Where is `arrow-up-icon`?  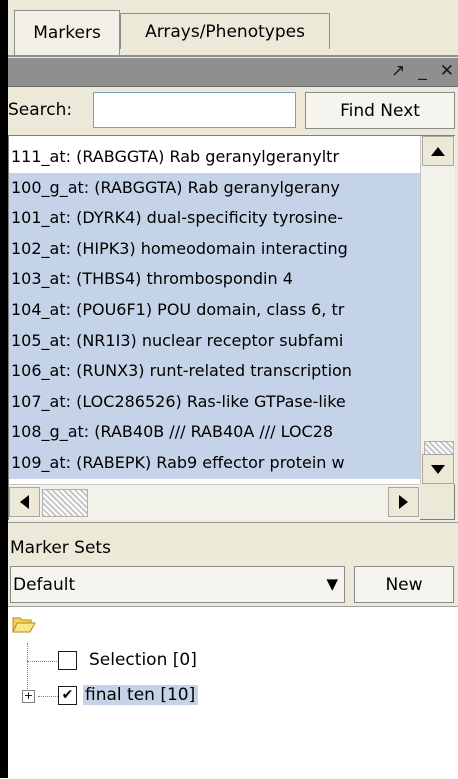 arrow-up-icon is located at coordinates (438, 151).